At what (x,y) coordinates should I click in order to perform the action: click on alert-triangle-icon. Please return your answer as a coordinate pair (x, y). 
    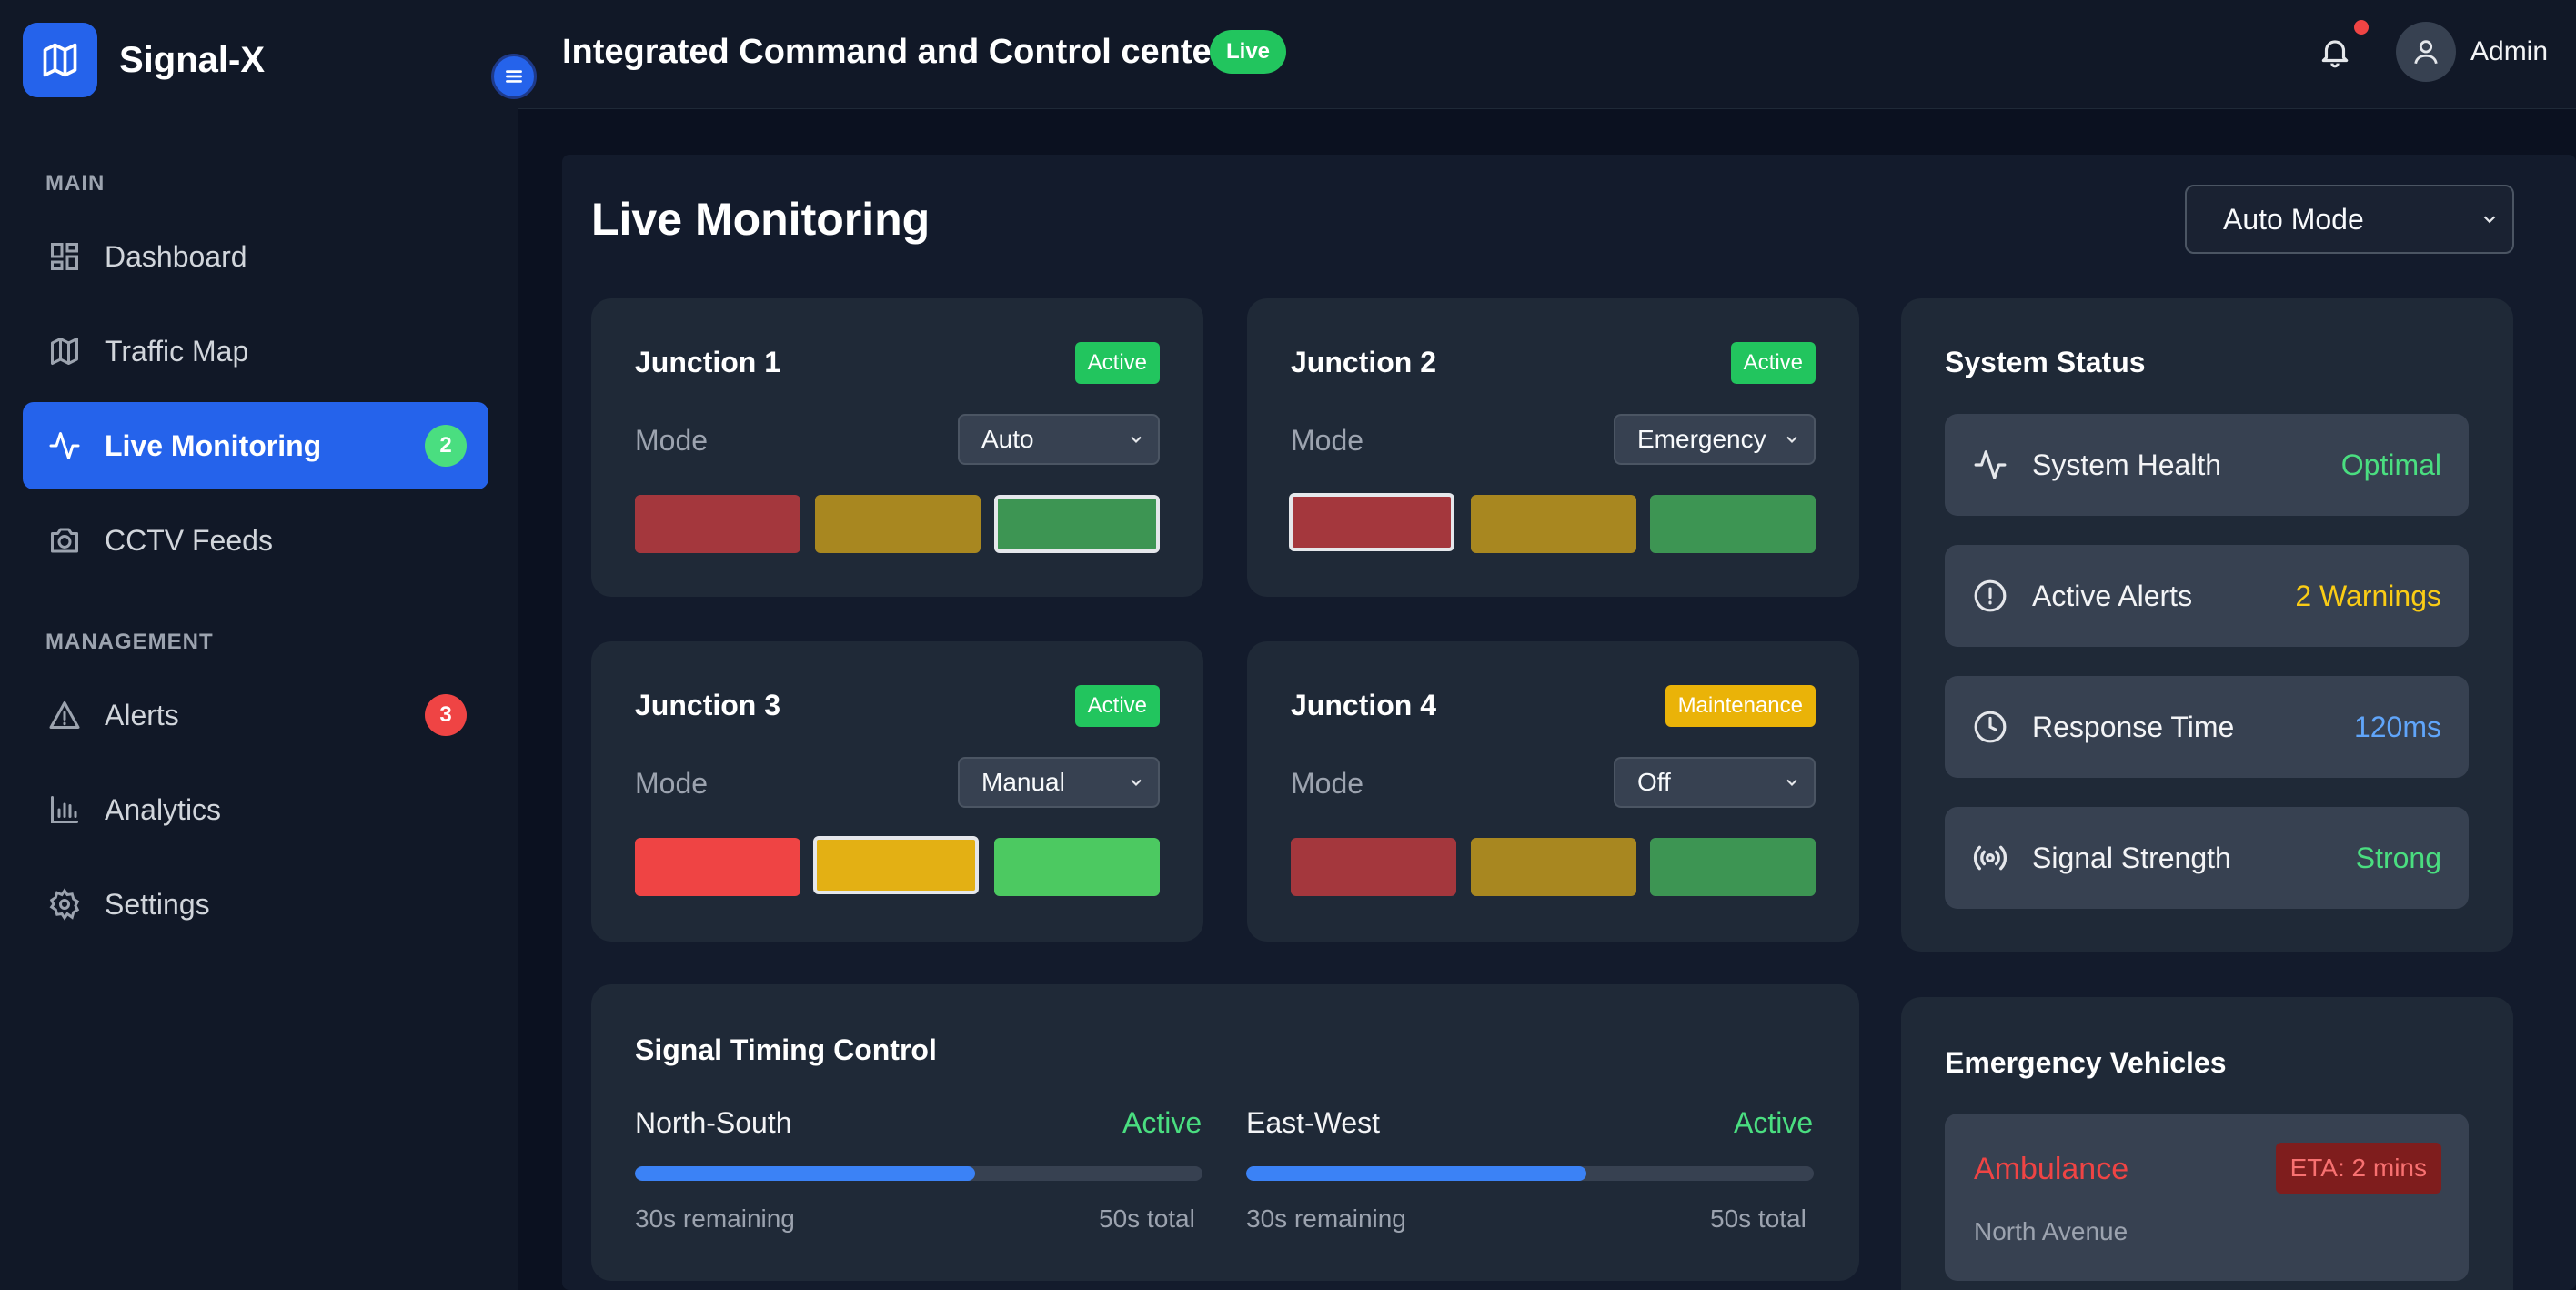
    Looking at the image, I should click on (64, 715).